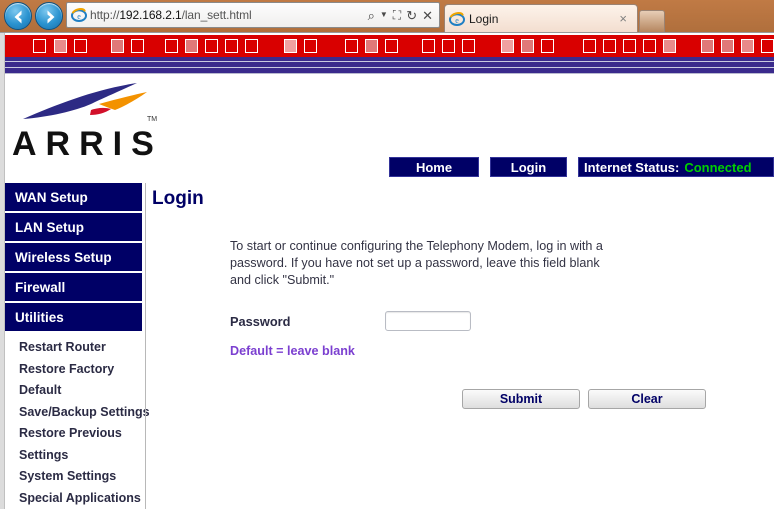 The height and width of the screenshot is (509, 774). Describe the element at coordinates (49, 227) in the screenshot. I see `sidebar-item-label: LAN Setup` at that location.